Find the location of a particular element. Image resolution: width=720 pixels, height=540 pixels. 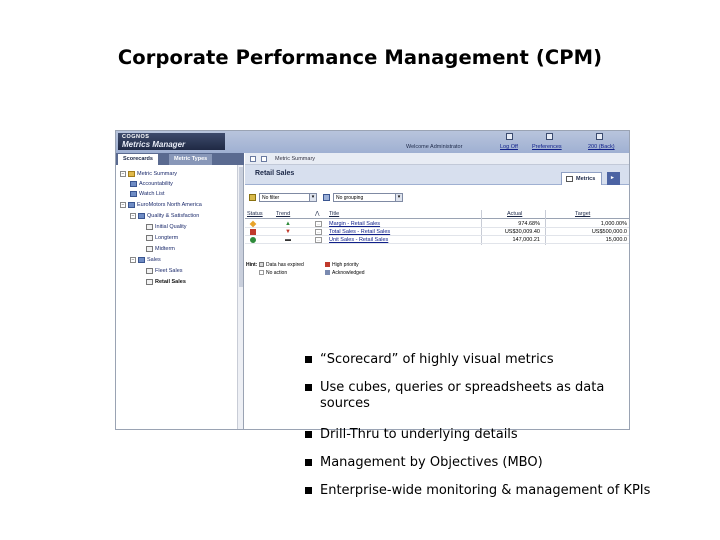

grouping-select: No grouping ▾ is located at coordinates (368, 197).